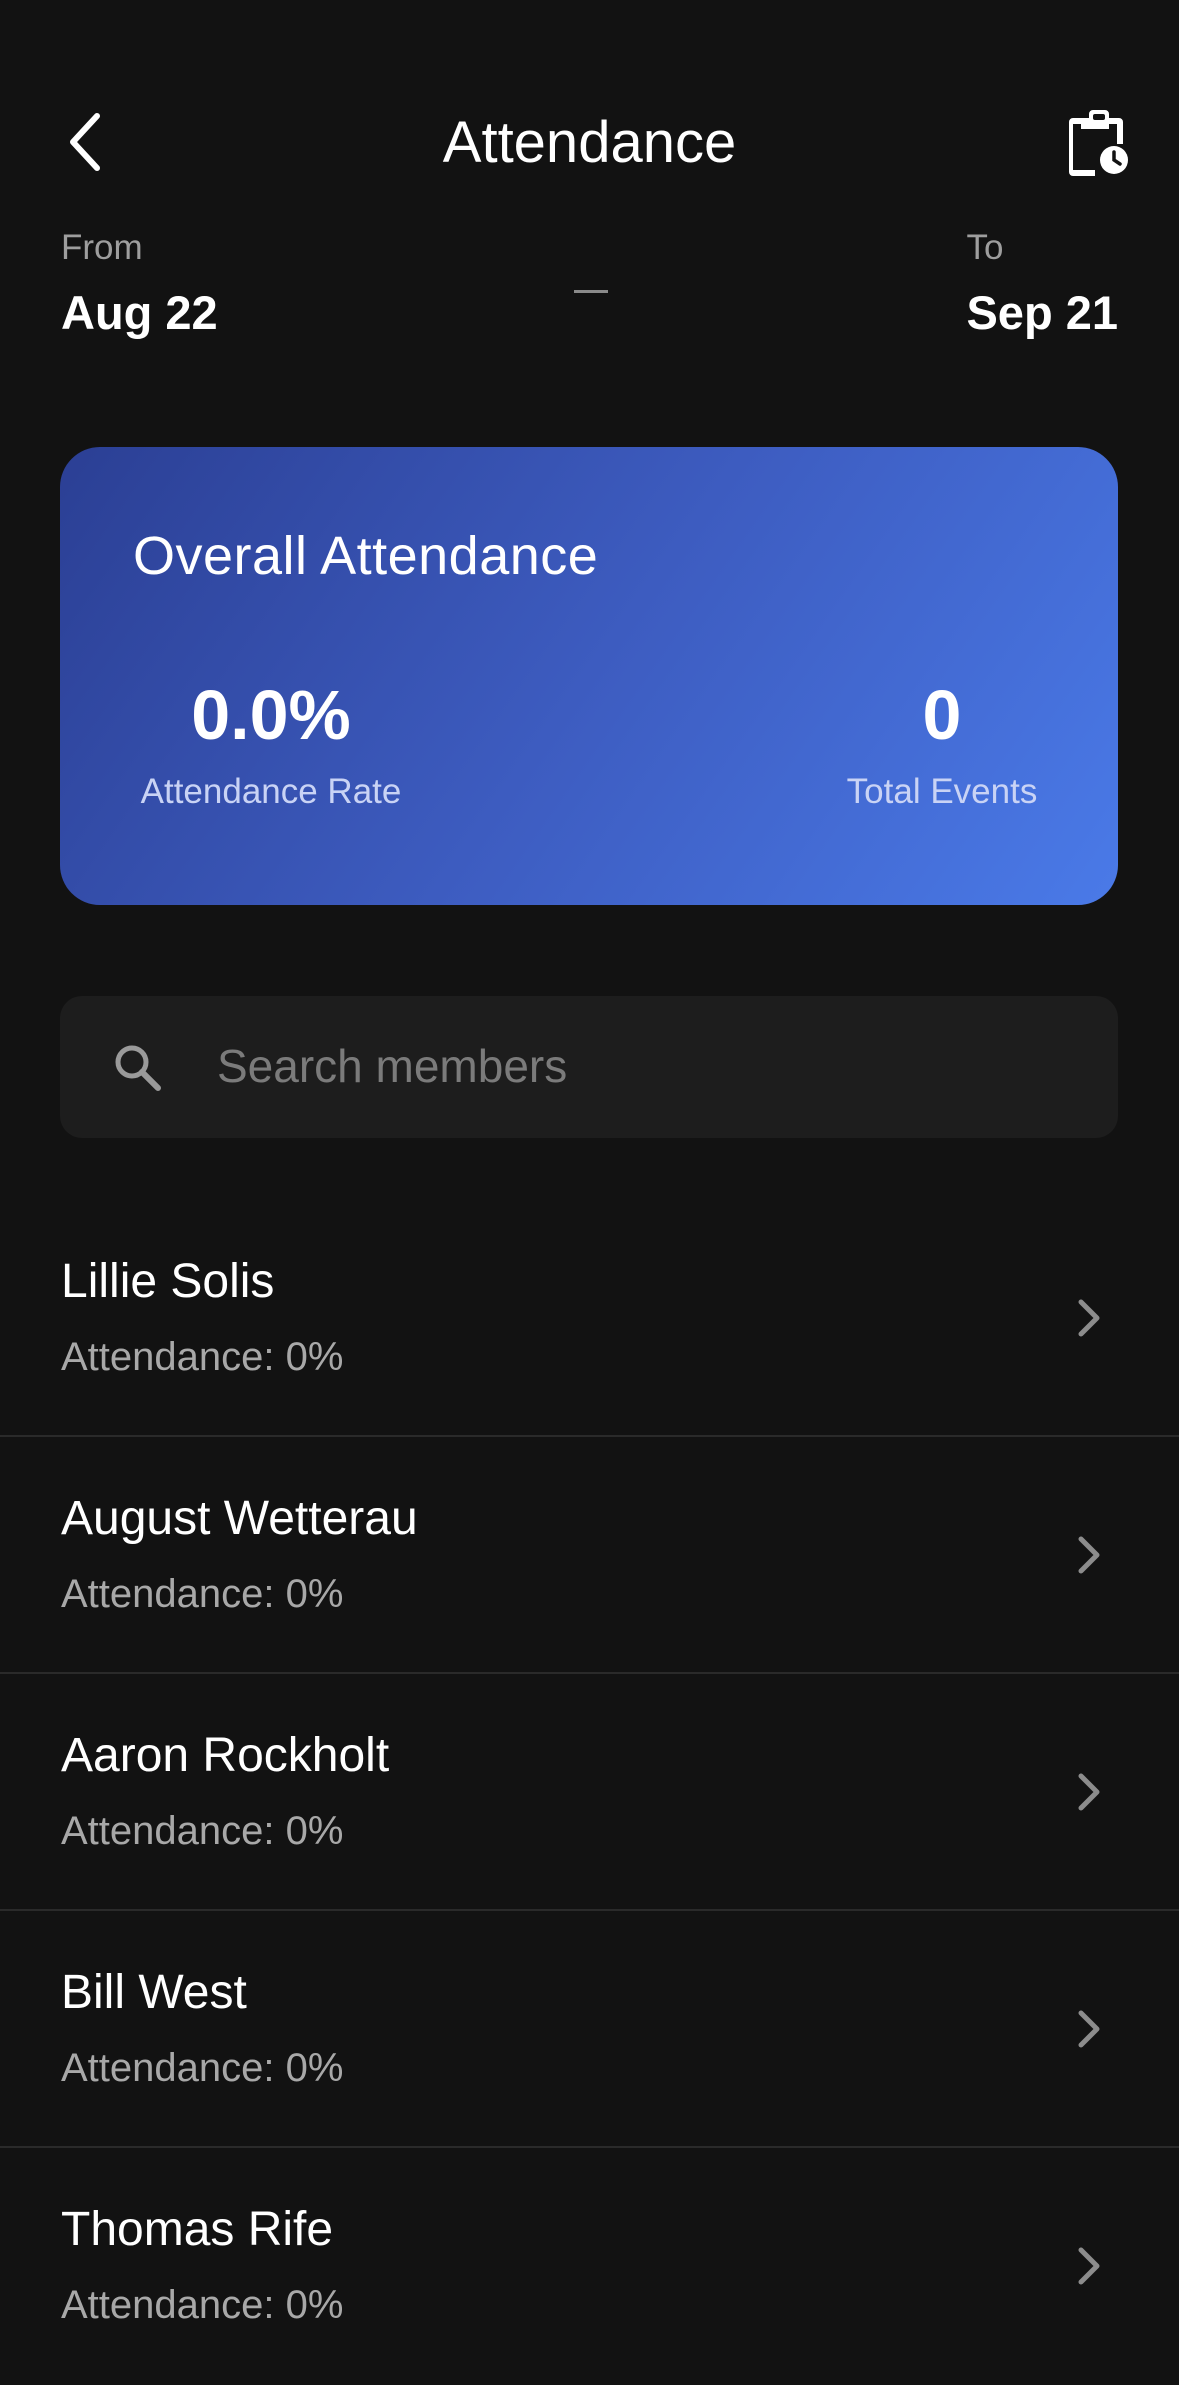  Describe the element at coordinates (197, 2229) in the screenshot. I see `member-name: Thomas Rife` at that location.